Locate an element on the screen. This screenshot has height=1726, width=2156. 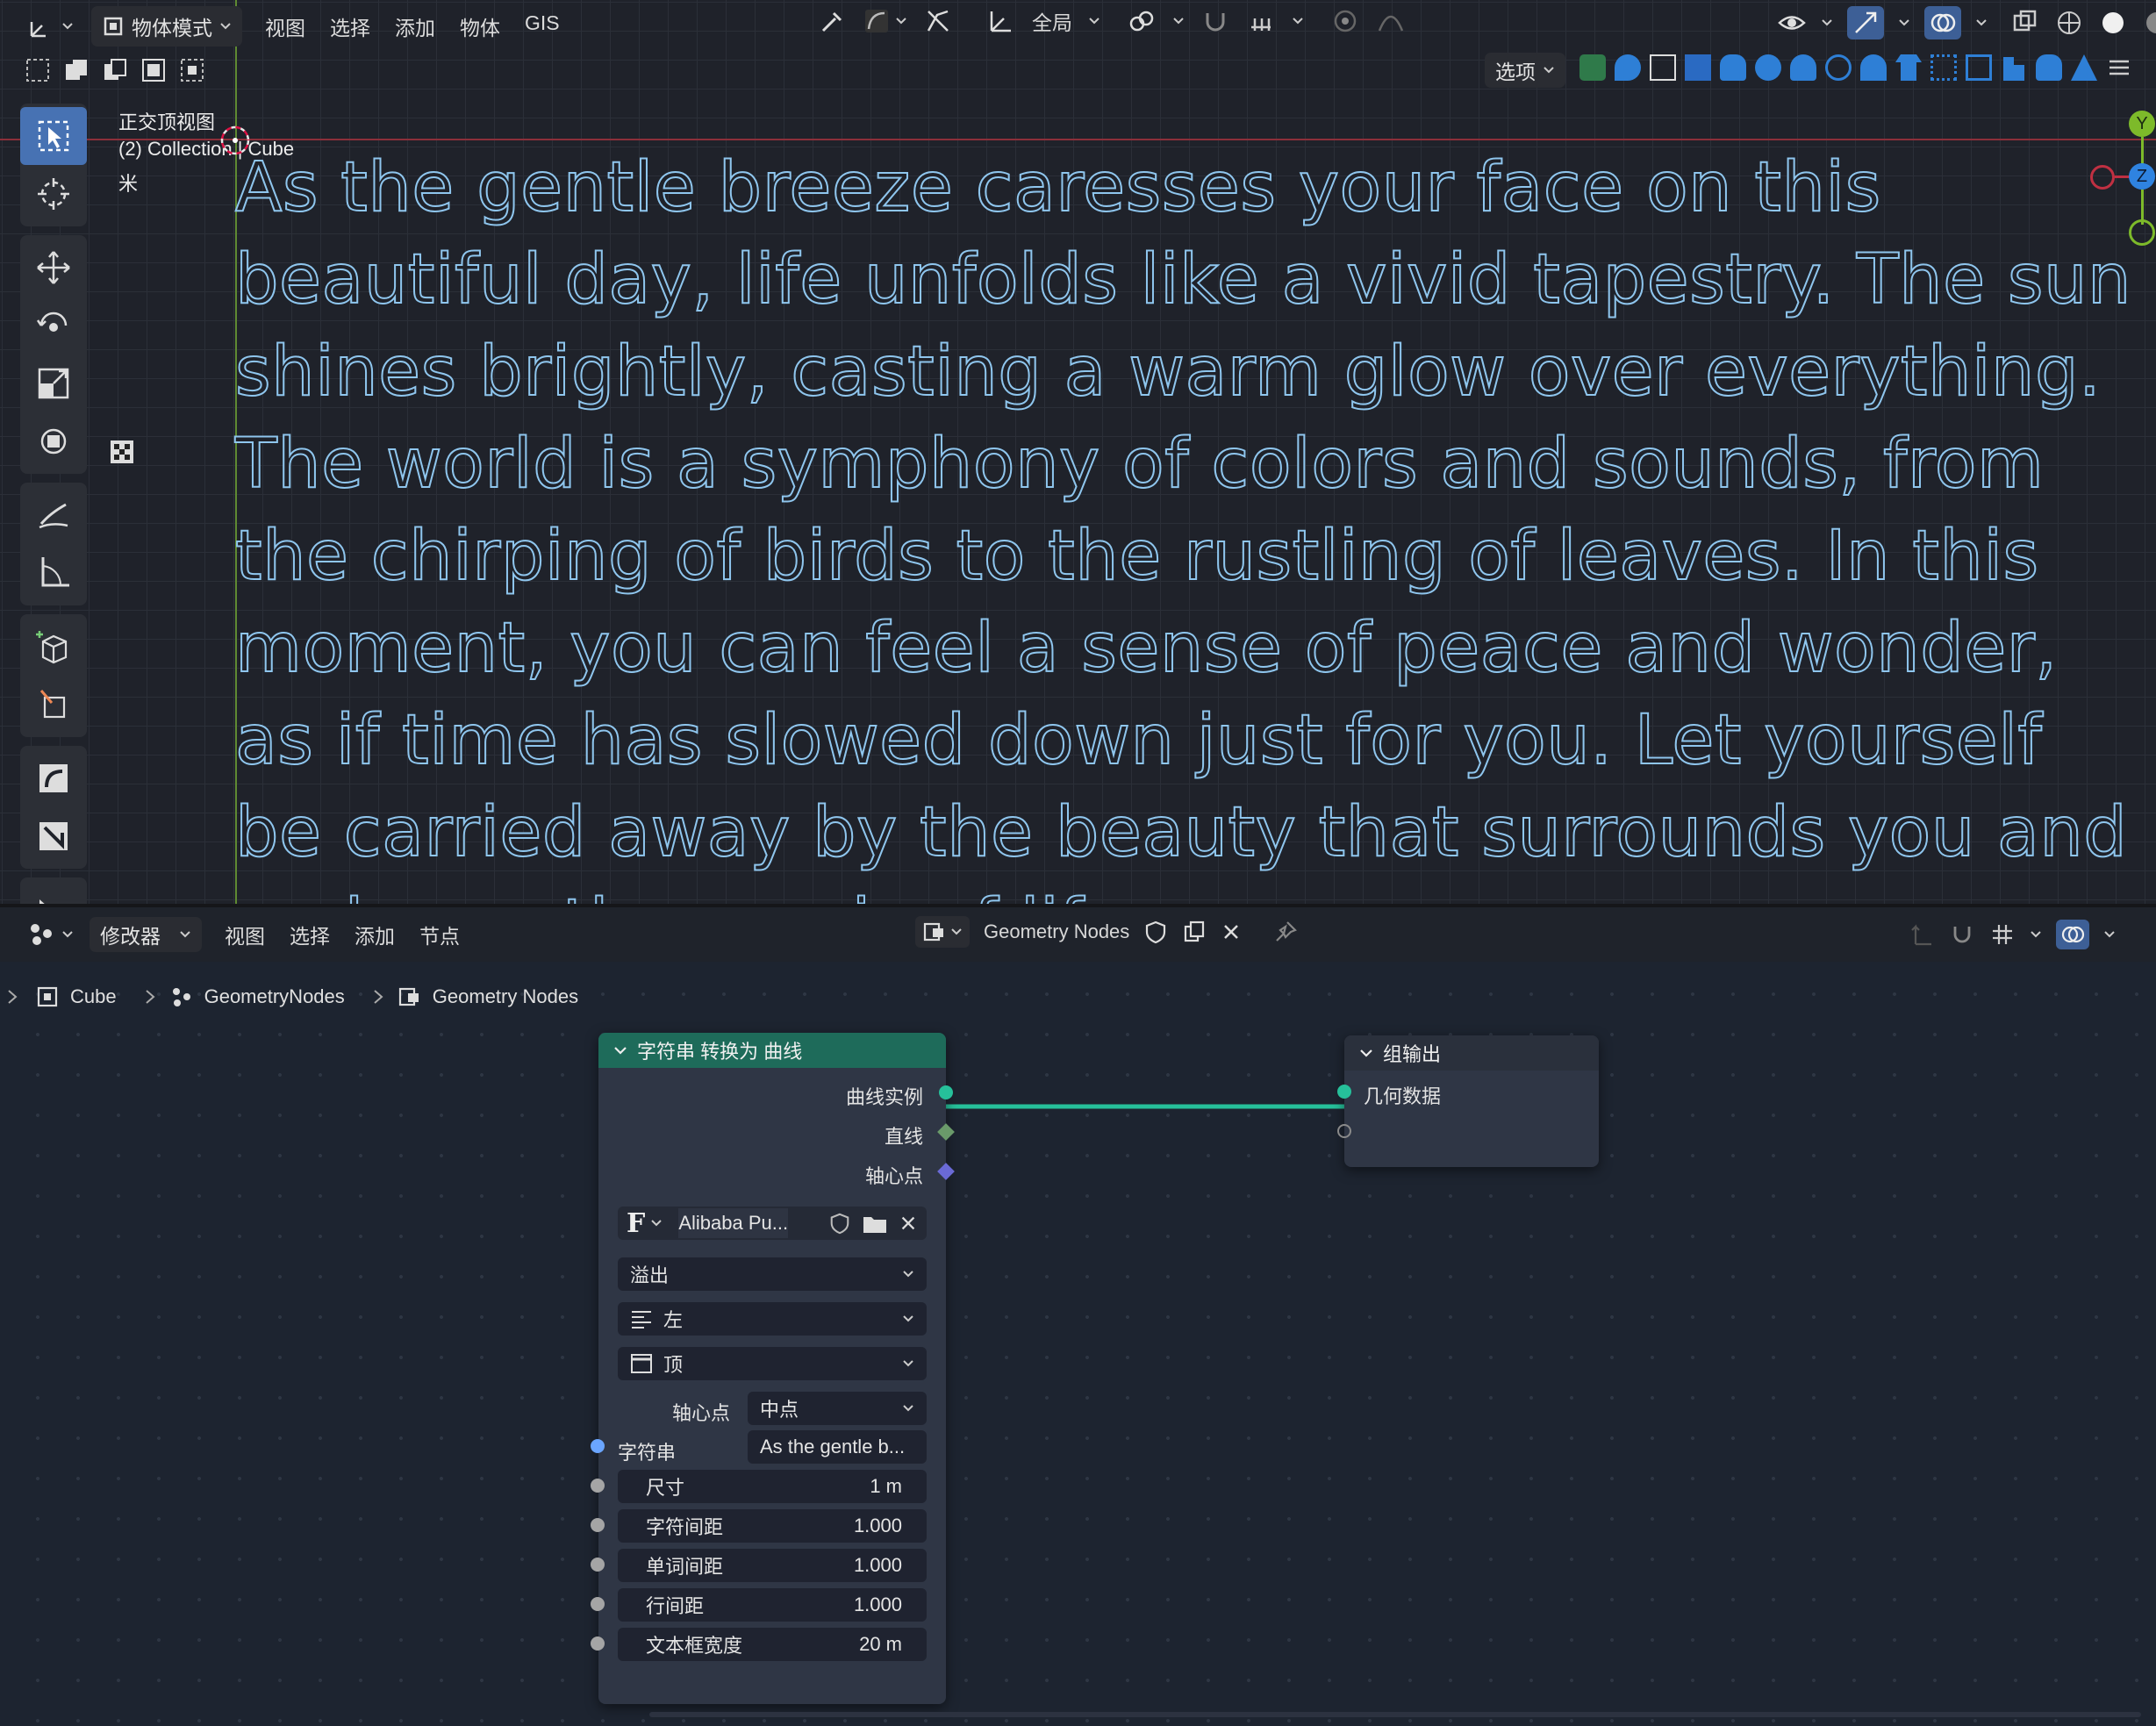
proportional-edit-icon is located at coordinates (1345, 21).